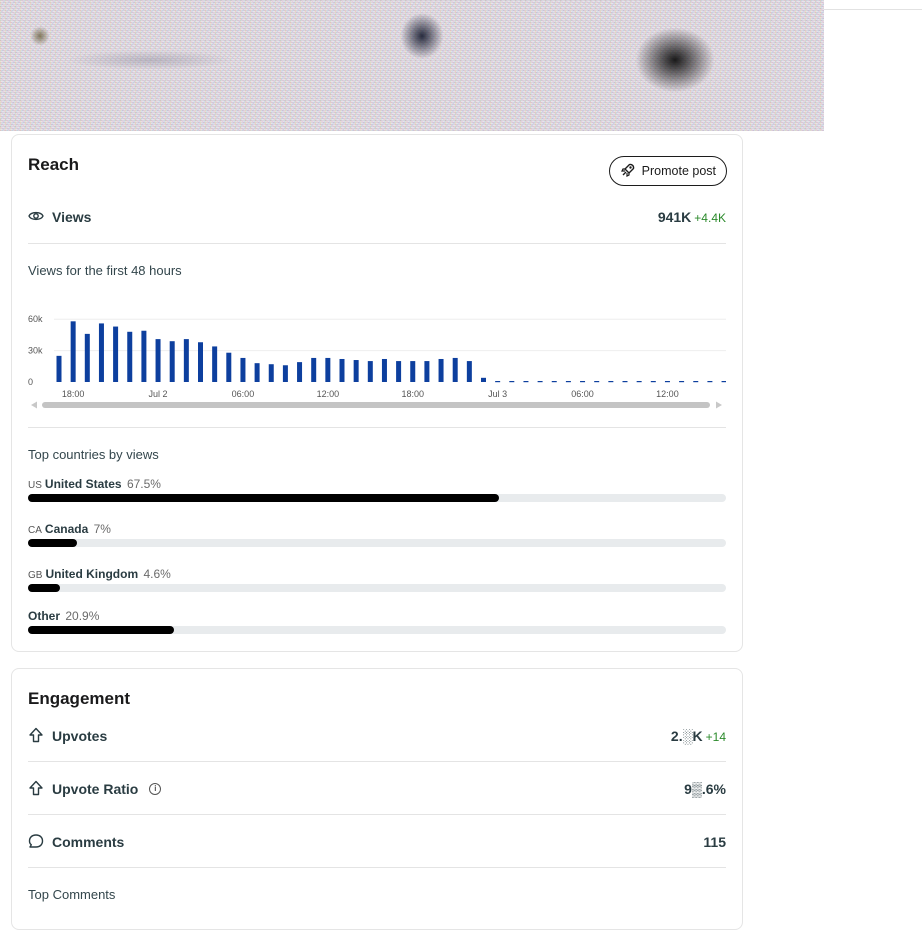 This screenshot has height=930, width=922. I want to click on views-chart-subtitle: Views for the first 48 hours, so click(105, 270).